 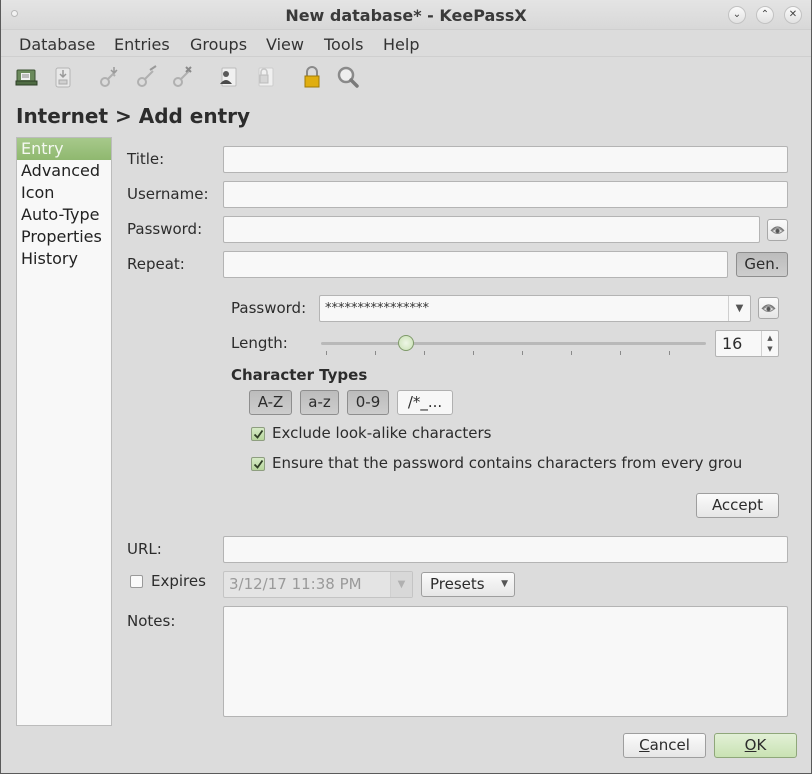 What do you see at coordinates (270, 402) in the screenshot?
I see `char-type-uppercase-toggle: A-Z` at bounding box center [270, 402].